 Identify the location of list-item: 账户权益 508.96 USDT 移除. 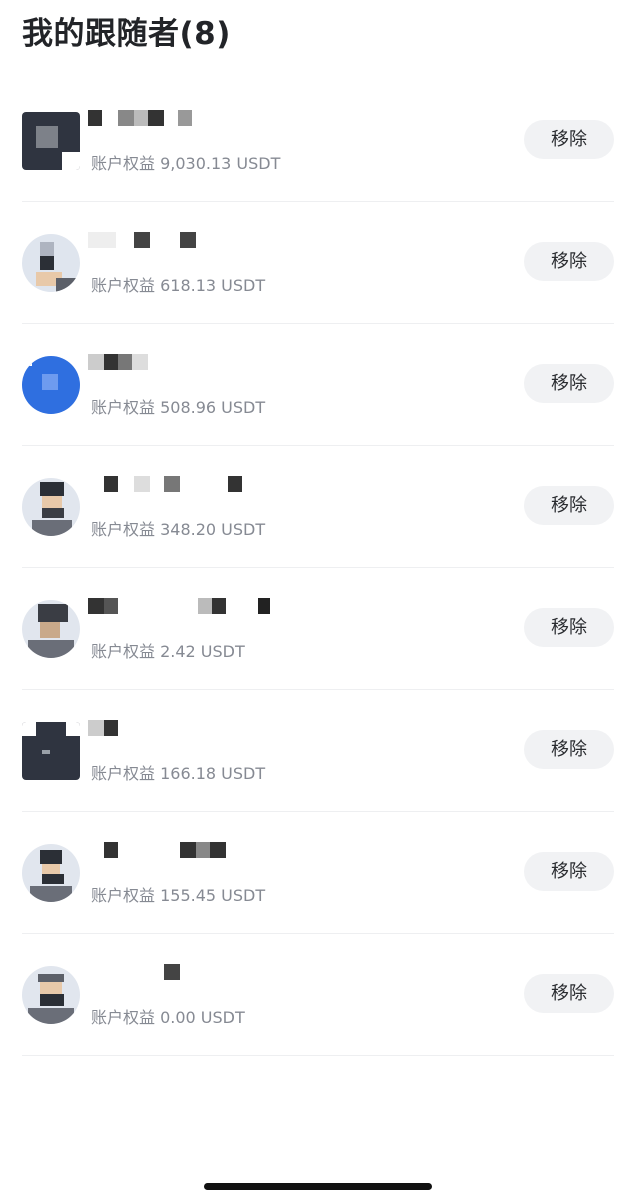
(318, 385).